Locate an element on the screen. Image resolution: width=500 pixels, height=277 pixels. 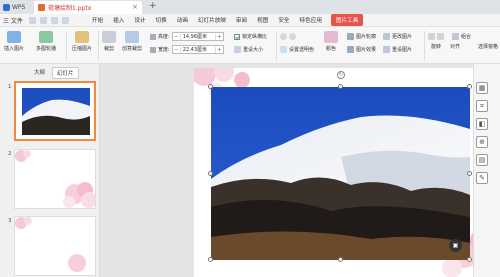
menu-special-apps: 特色应用 is located at coordinates (311, 20).